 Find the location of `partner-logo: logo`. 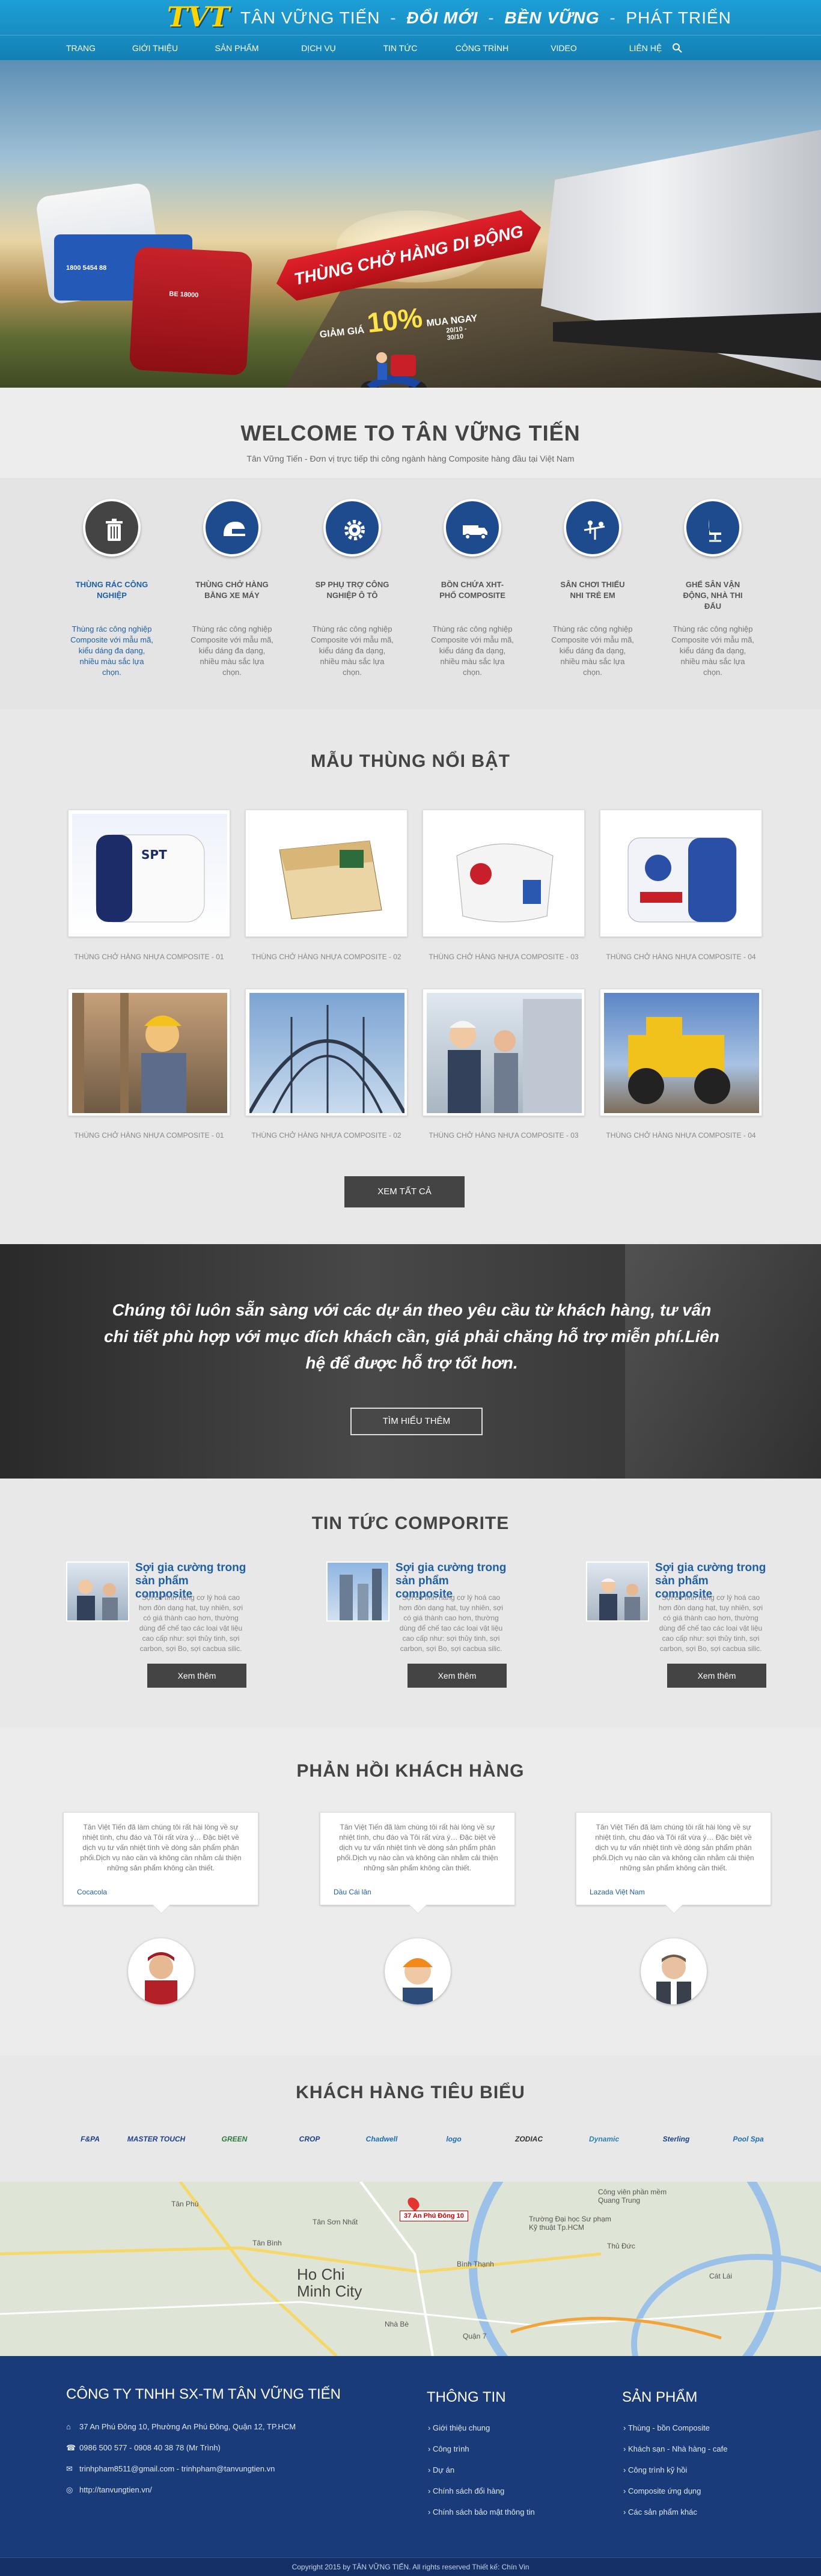

partner-logo: logo is located at coordinates (454, 2139).